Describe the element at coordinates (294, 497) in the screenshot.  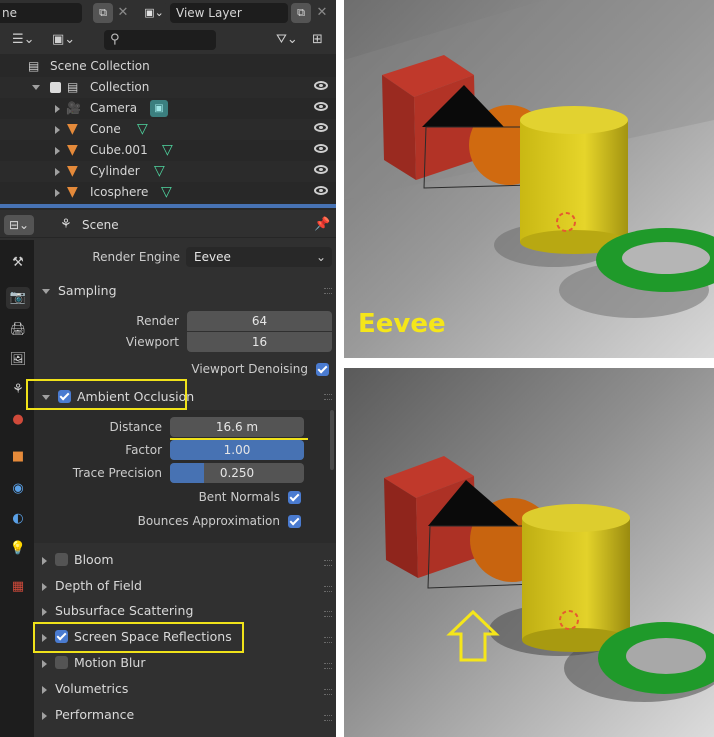
I see `bent-normals-checkbox` at that location.